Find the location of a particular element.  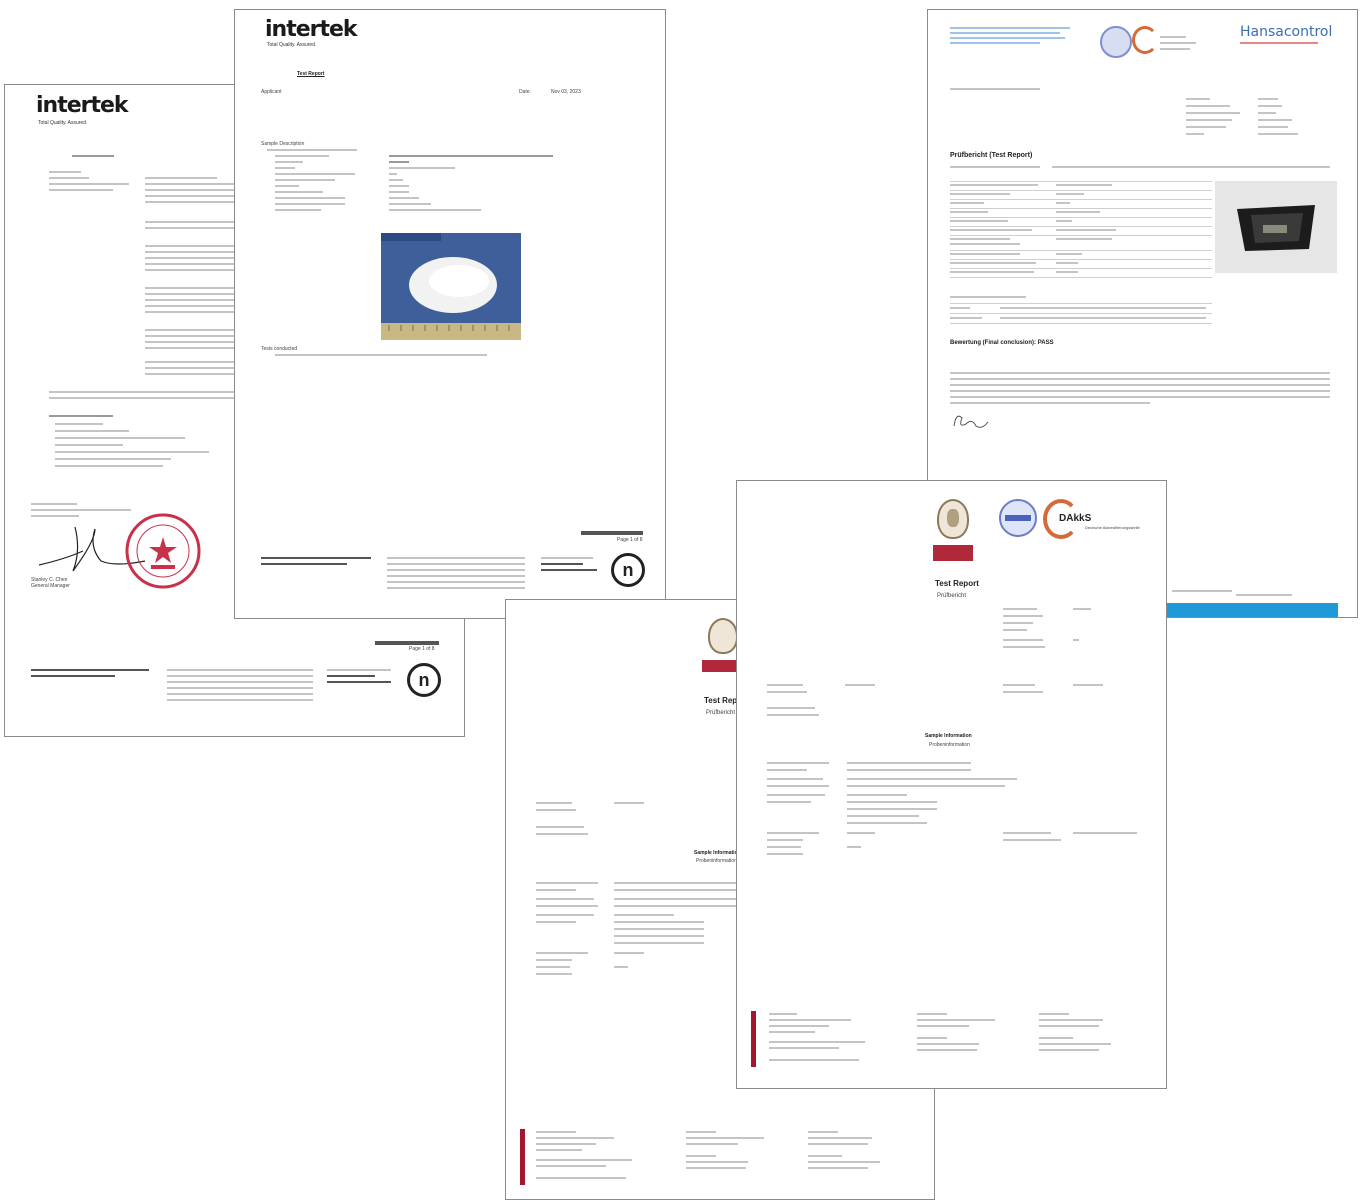

dakks-subtitle: Deutsche Akkreditierungsstelle is located at coordinates (1112, 527).